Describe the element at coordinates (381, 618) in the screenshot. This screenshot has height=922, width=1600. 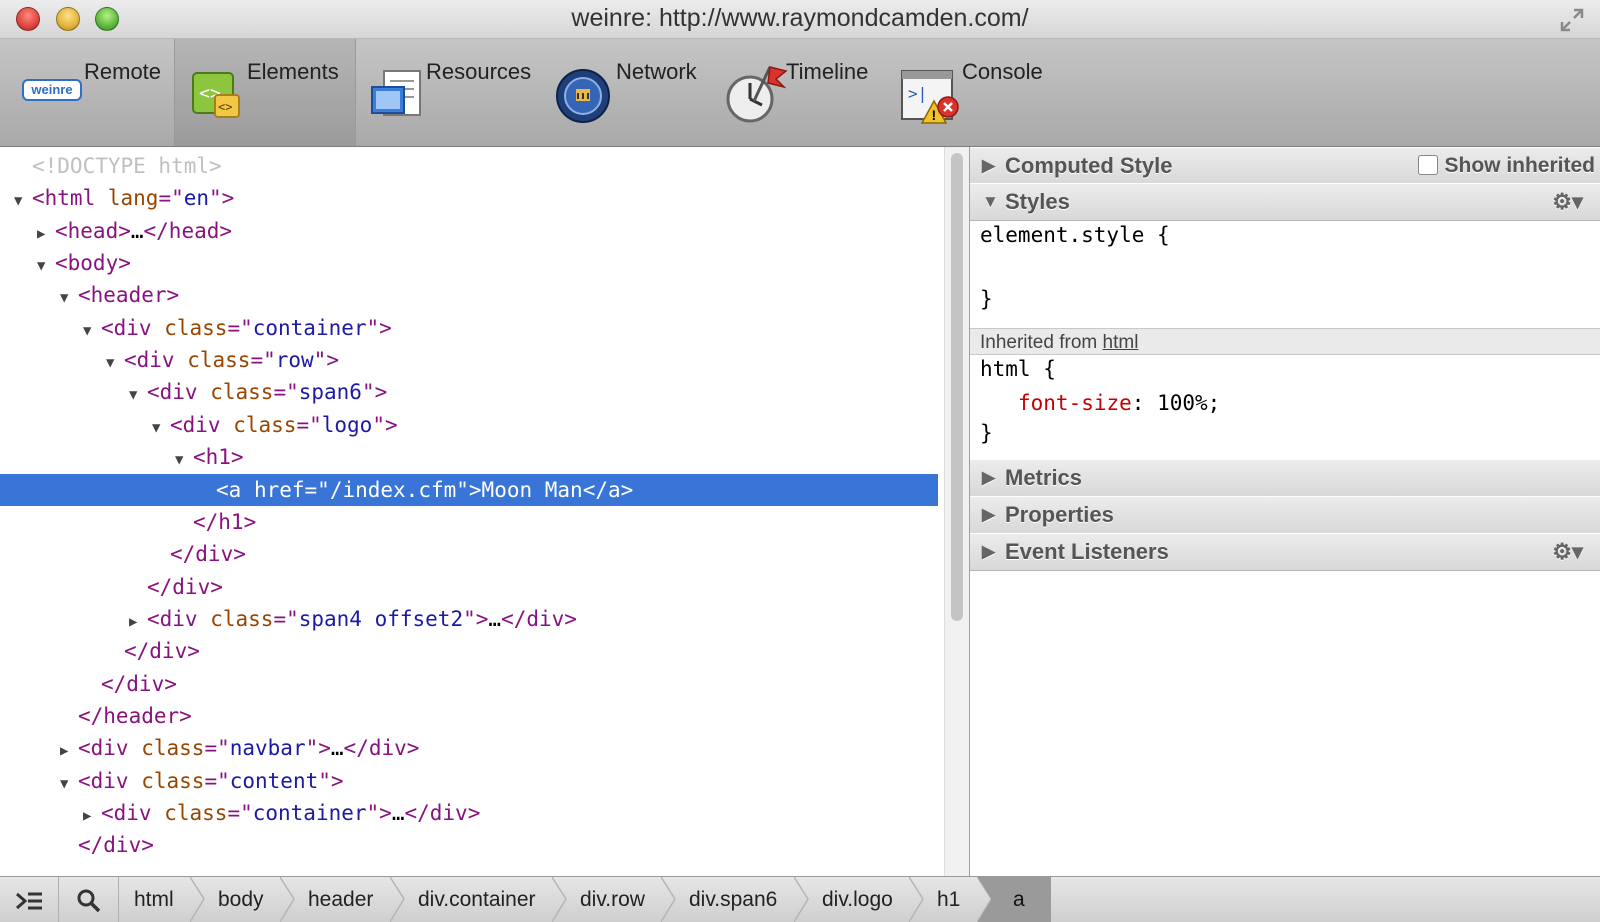
I see `dom-val-text: span4 offset2` at that location.